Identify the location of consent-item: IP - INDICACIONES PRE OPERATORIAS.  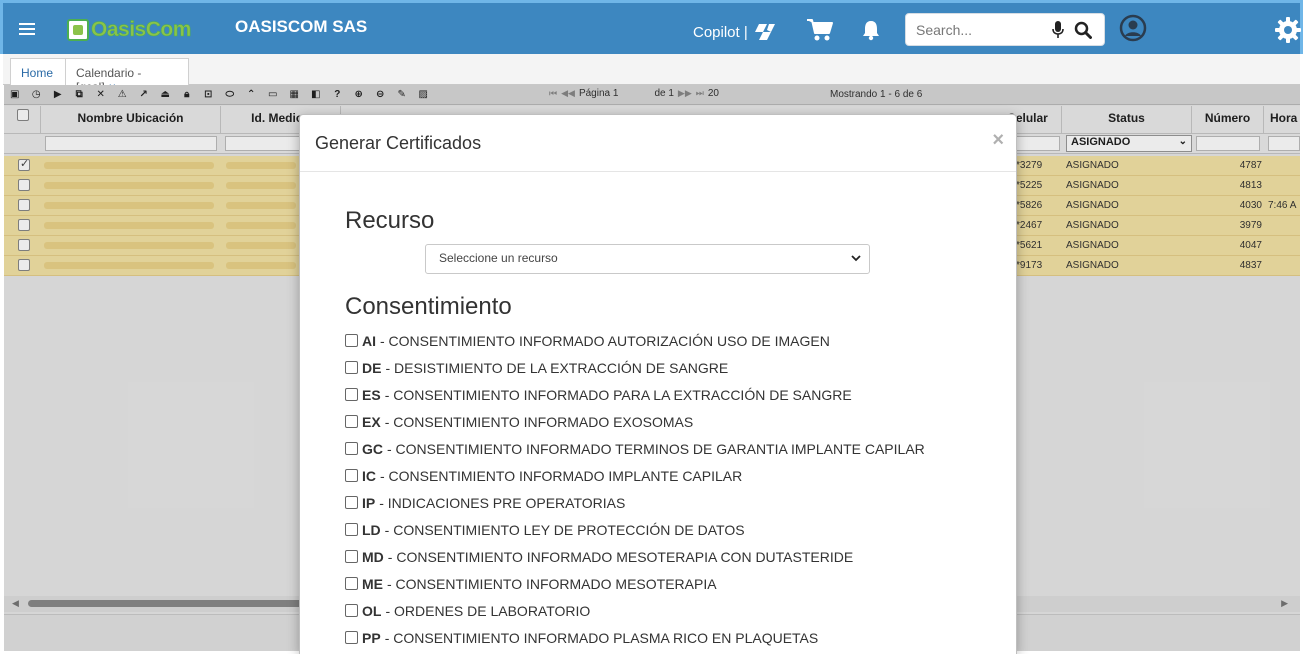
(635, 508).